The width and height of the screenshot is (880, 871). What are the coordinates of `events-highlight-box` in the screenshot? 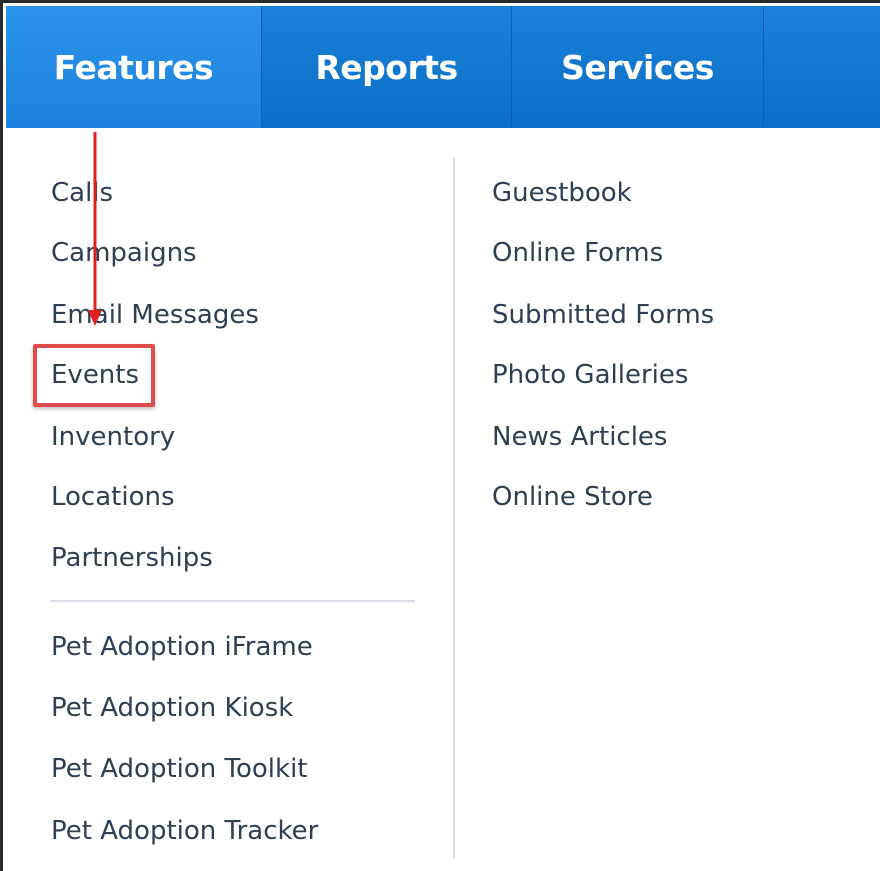 It's located at (94, 375).